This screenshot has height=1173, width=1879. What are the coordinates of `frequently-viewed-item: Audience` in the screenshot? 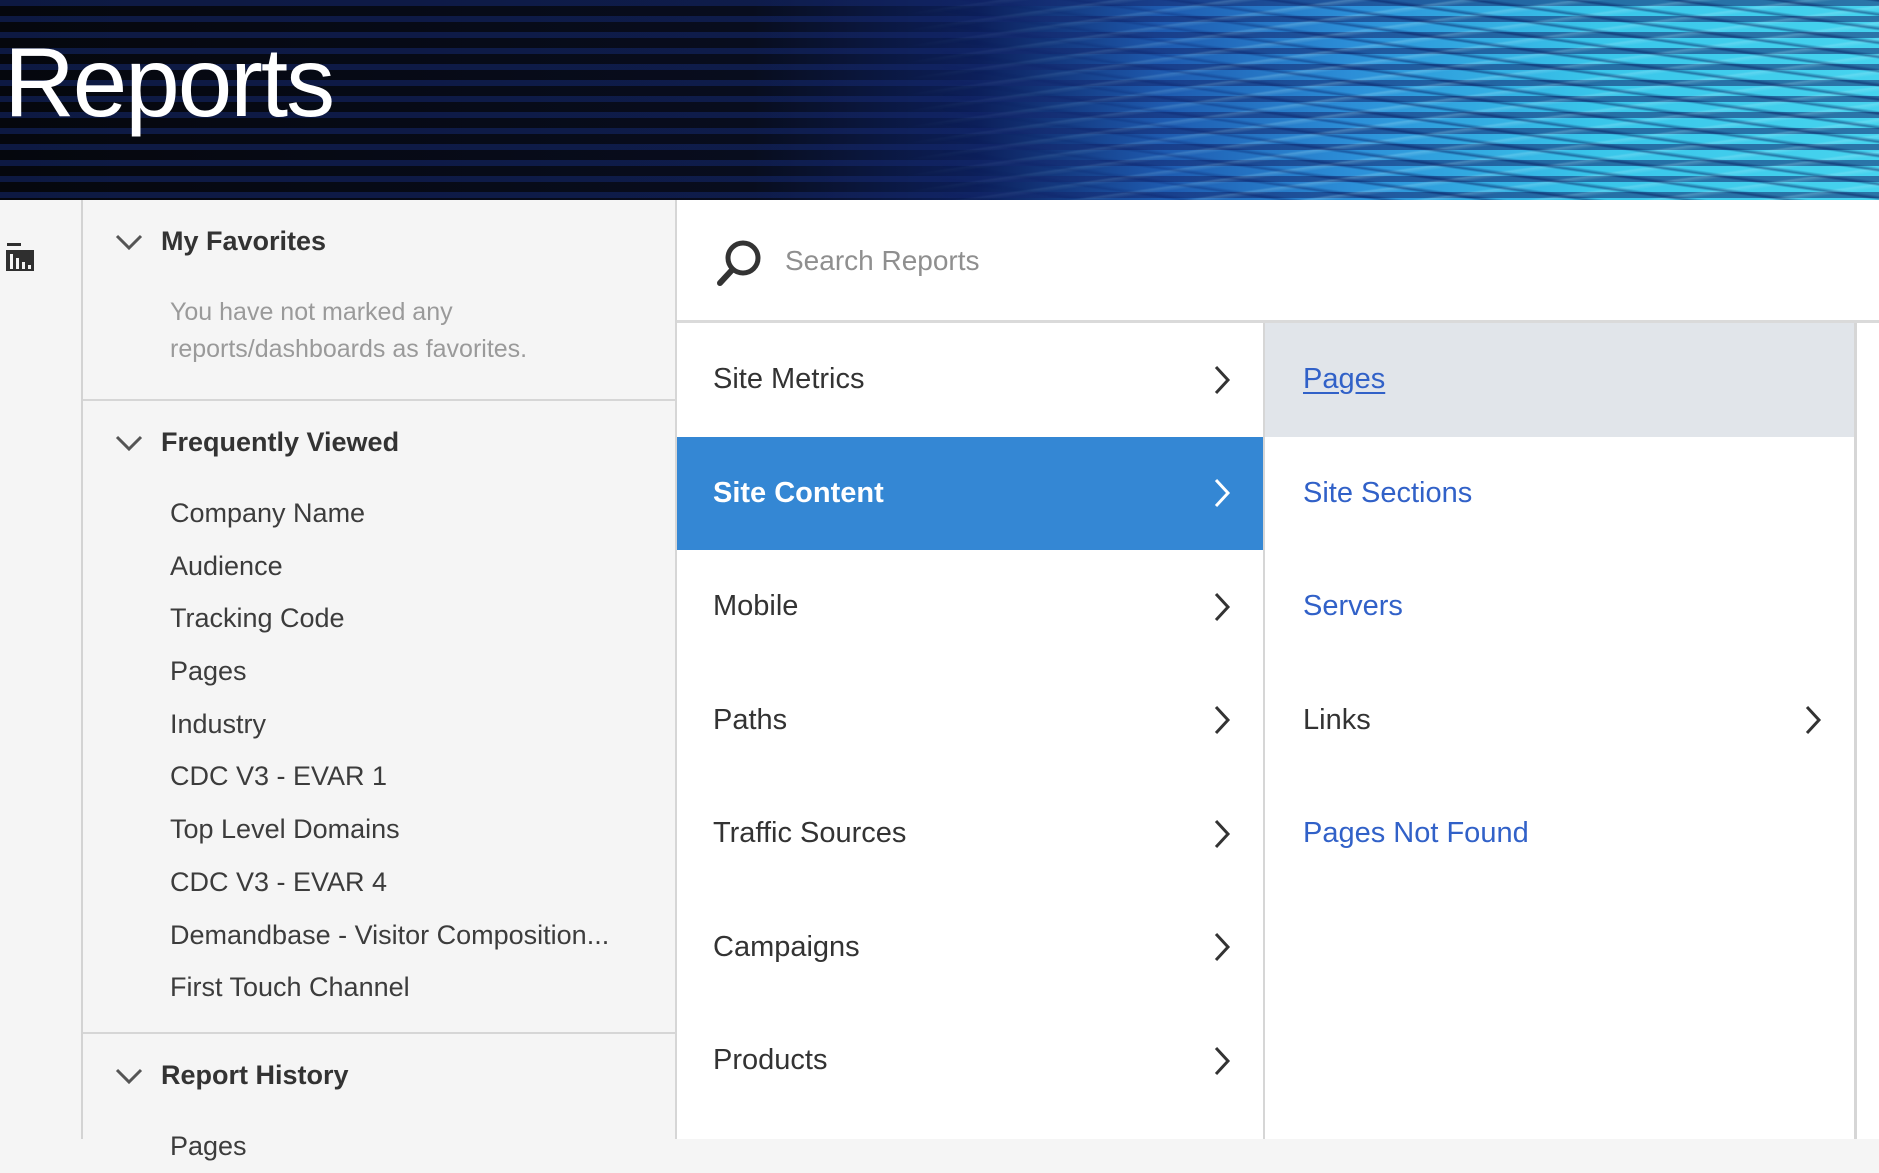 It's located at (389, 566).